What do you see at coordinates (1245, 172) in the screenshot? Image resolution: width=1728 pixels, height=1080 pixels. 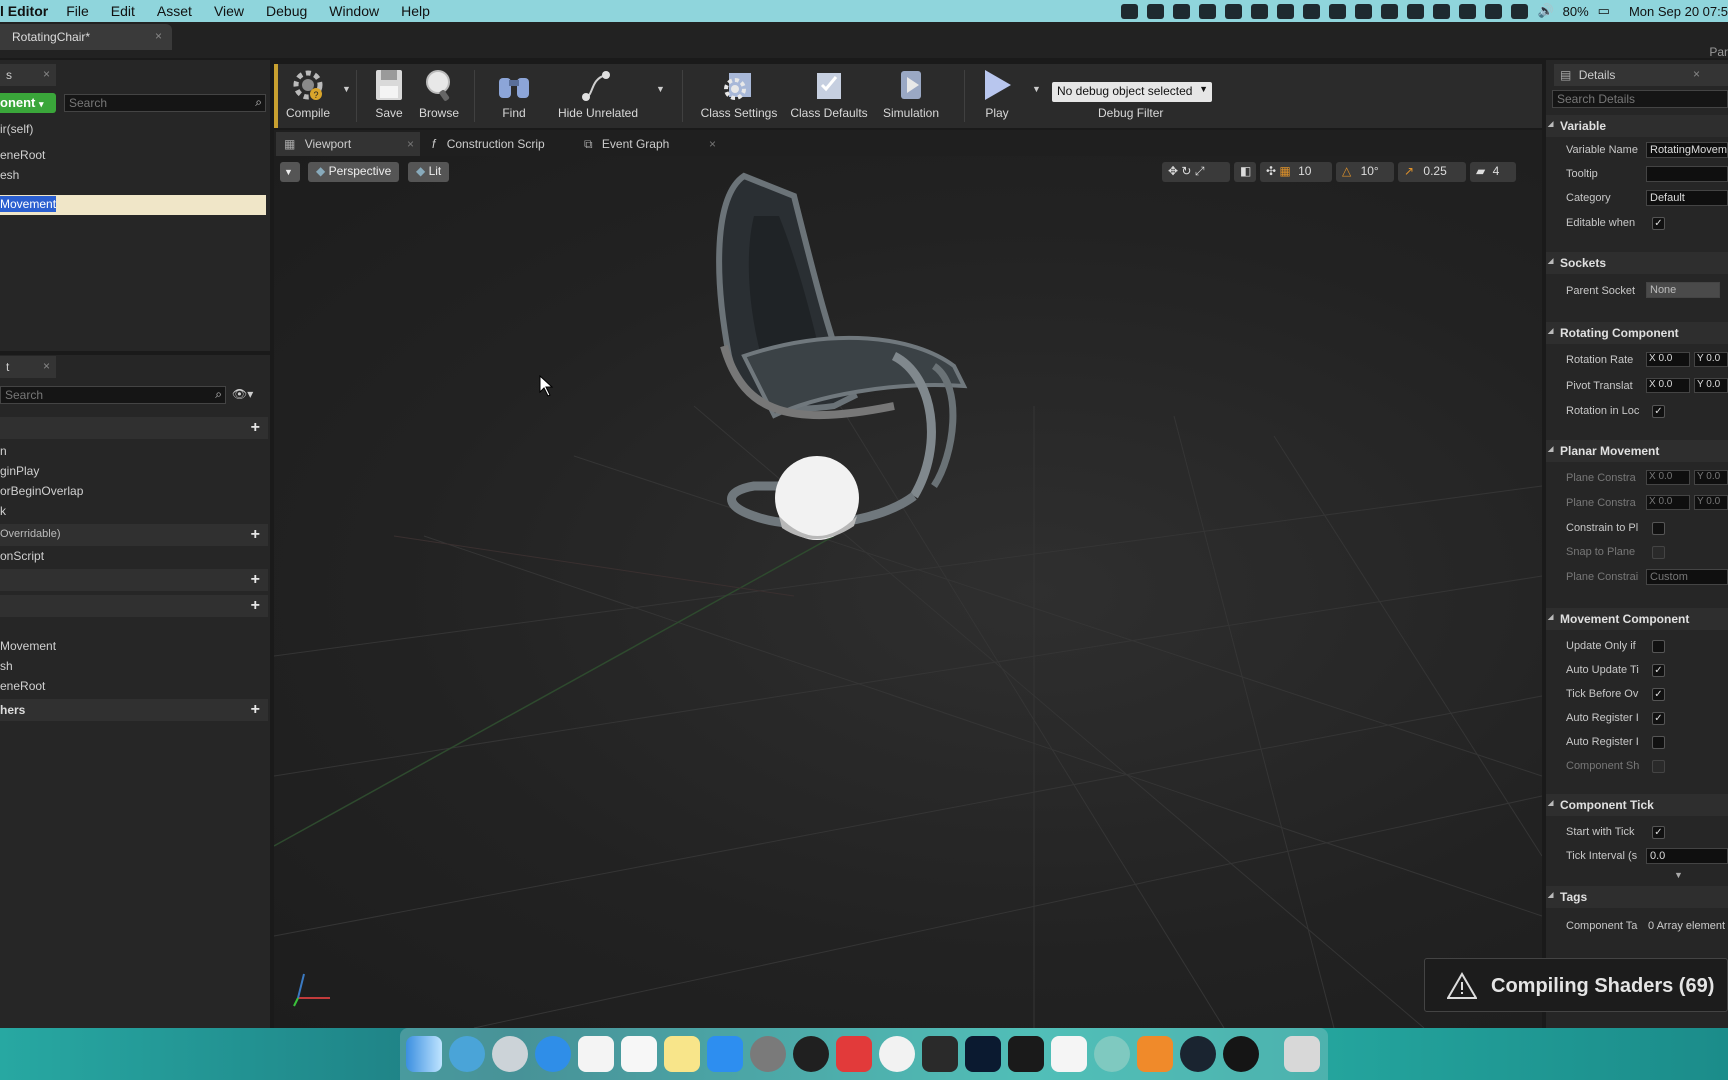 I see `world-local-toggle: ◧` at bounding box center [1245, 172].